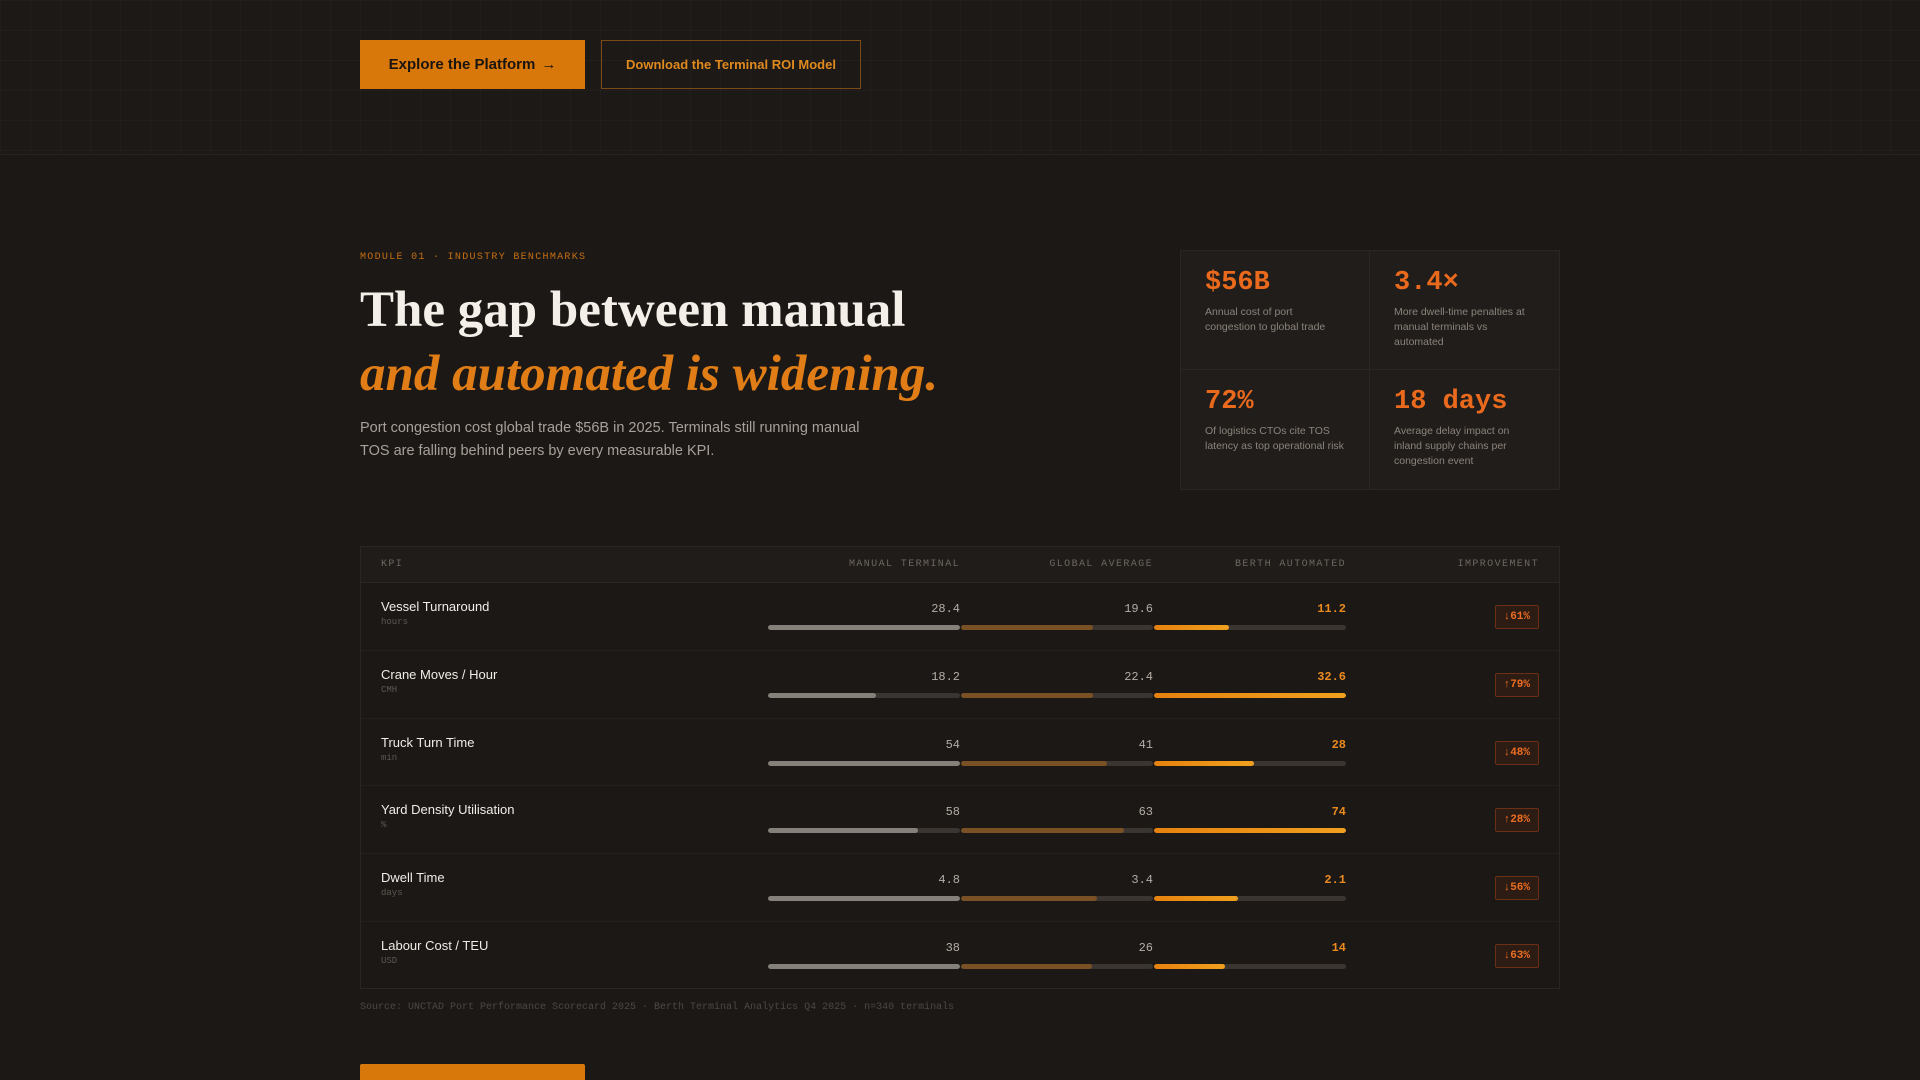 The height and width of the screenshot is (1080, 1920). What do you see at coordinates (1426, 283) in the screenshot?
I see `stat-value: 3.4×` at bounding box center [1426, 283].